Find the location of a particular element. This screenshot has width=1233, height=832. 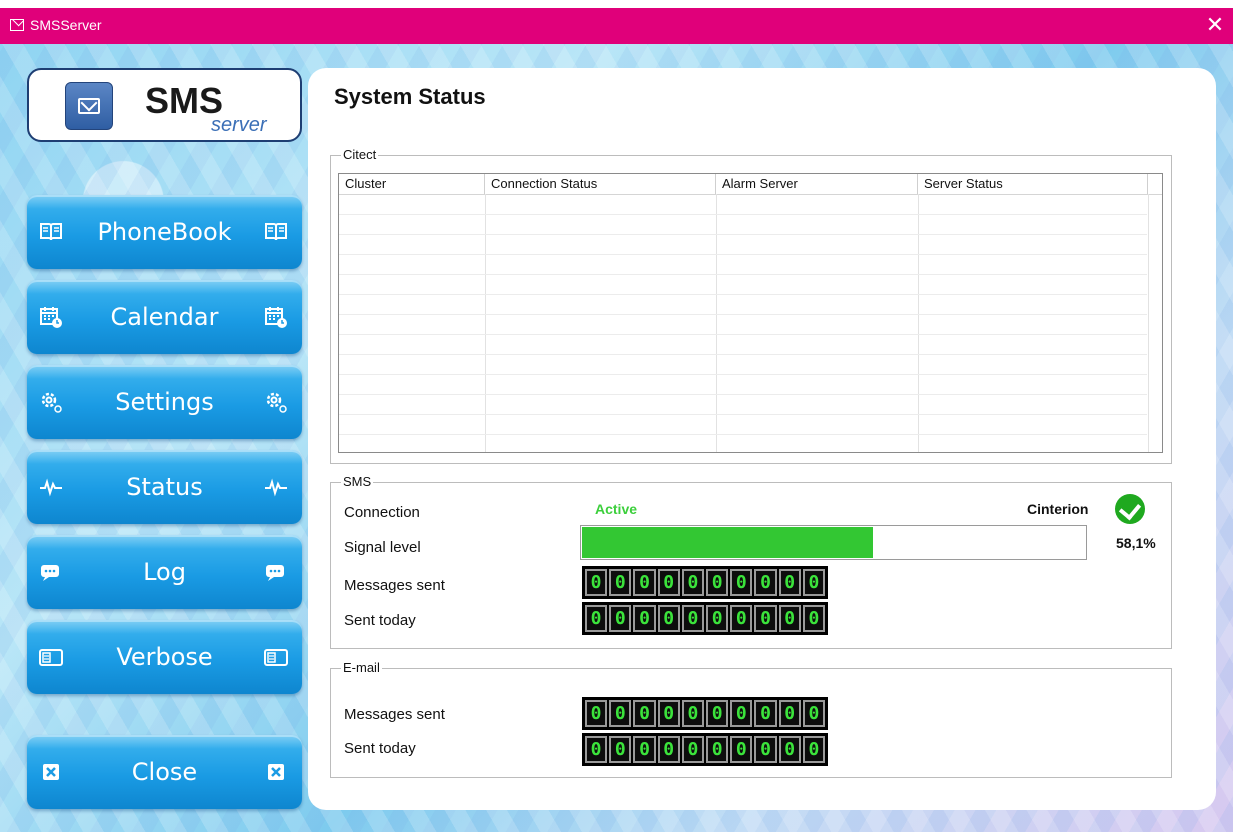

calendar-label: Calendar is located at coordinates (164, 317).